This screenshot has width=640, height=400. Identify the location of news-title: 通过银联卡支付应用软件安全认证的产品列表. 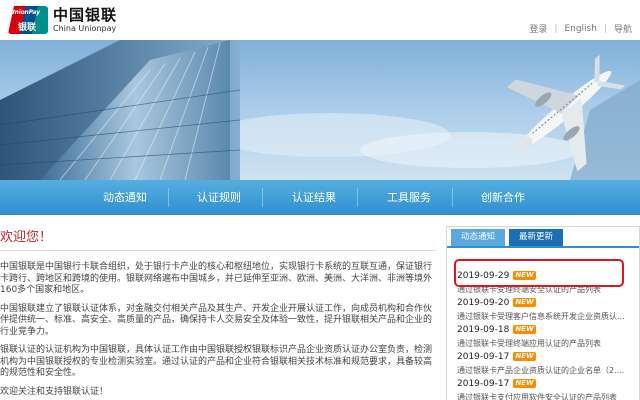
(546, 396).